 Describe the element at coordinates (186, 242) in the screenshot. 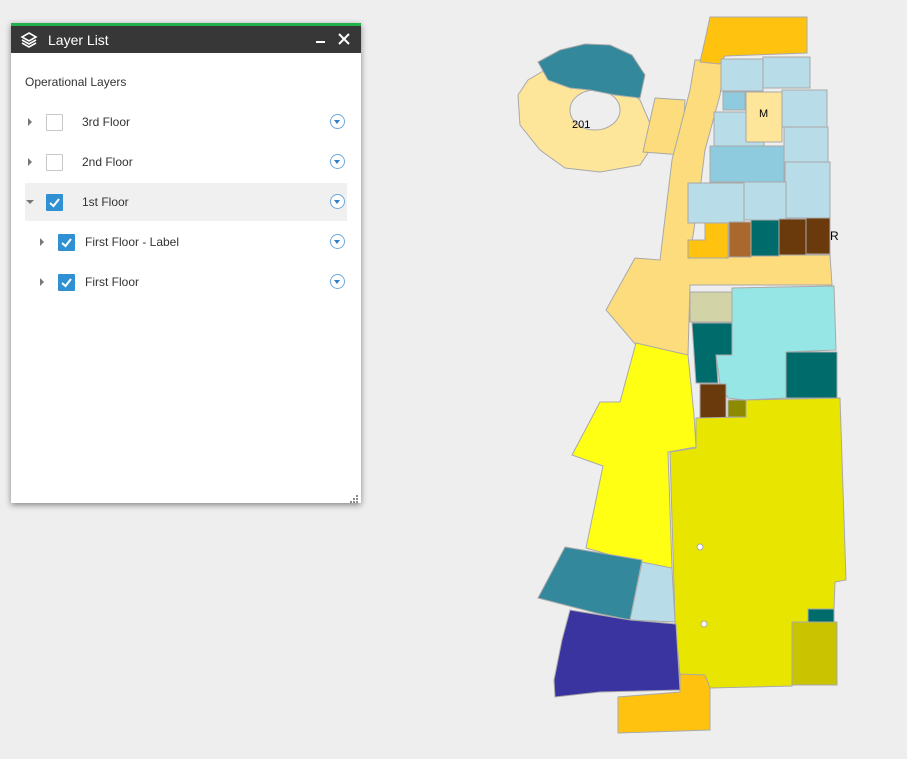

I see `layer-row-first-floor-label: First Floor - Label` at that location.